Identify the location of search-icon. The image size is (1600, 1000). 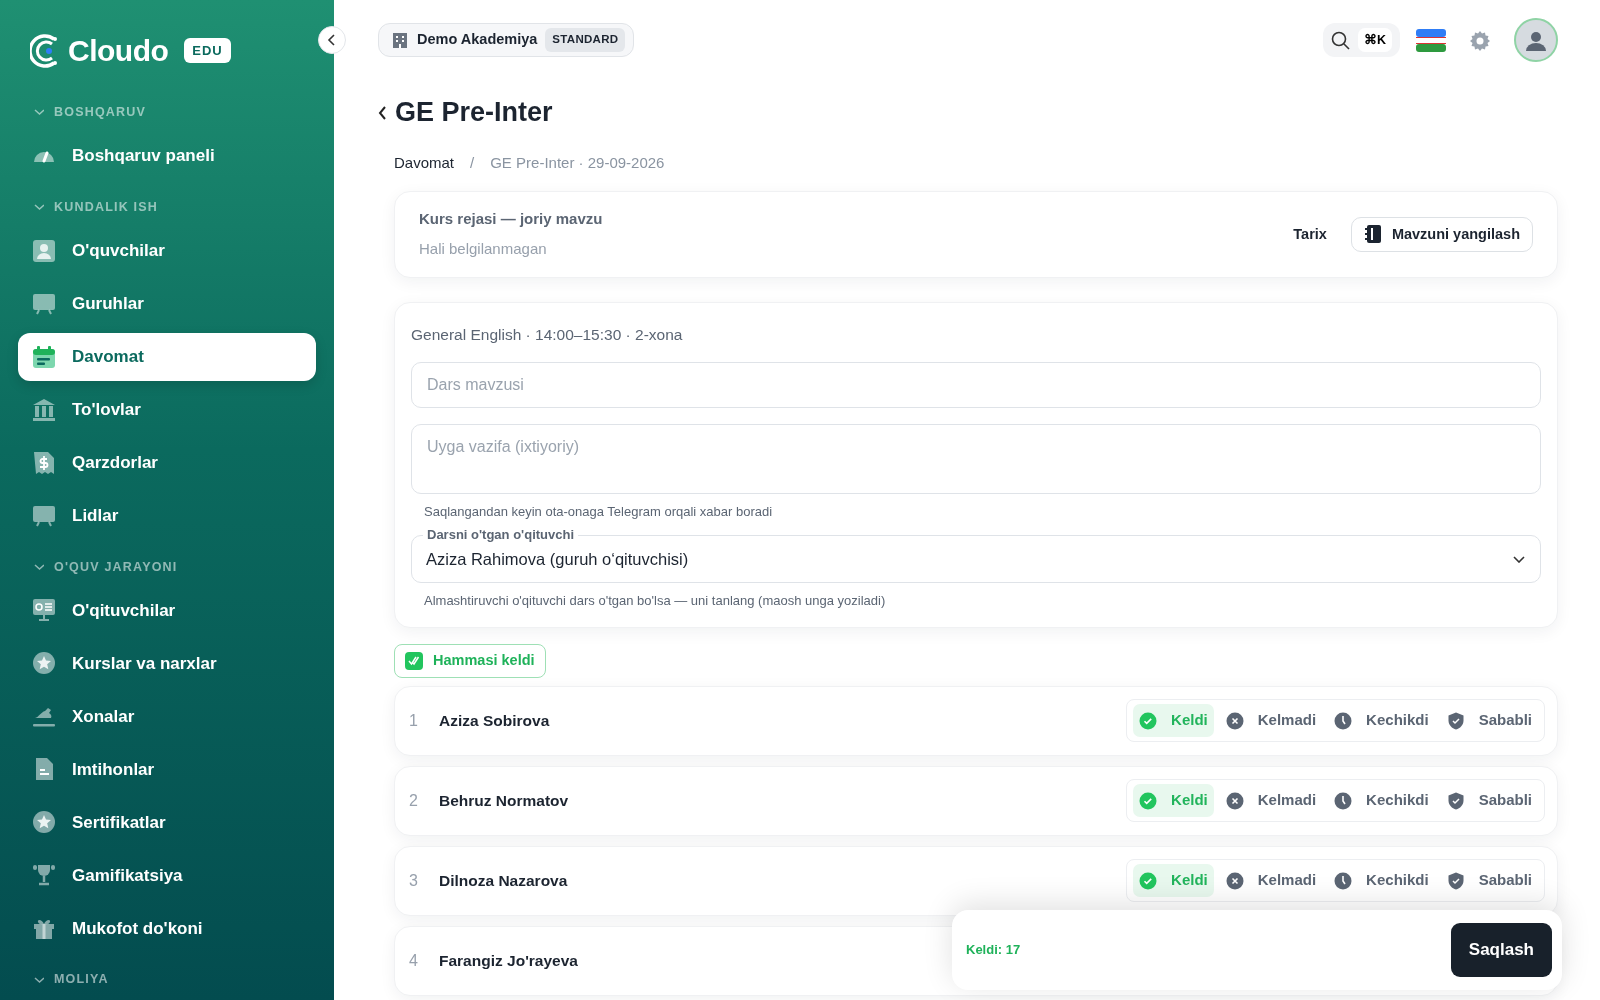
(1340, 40).